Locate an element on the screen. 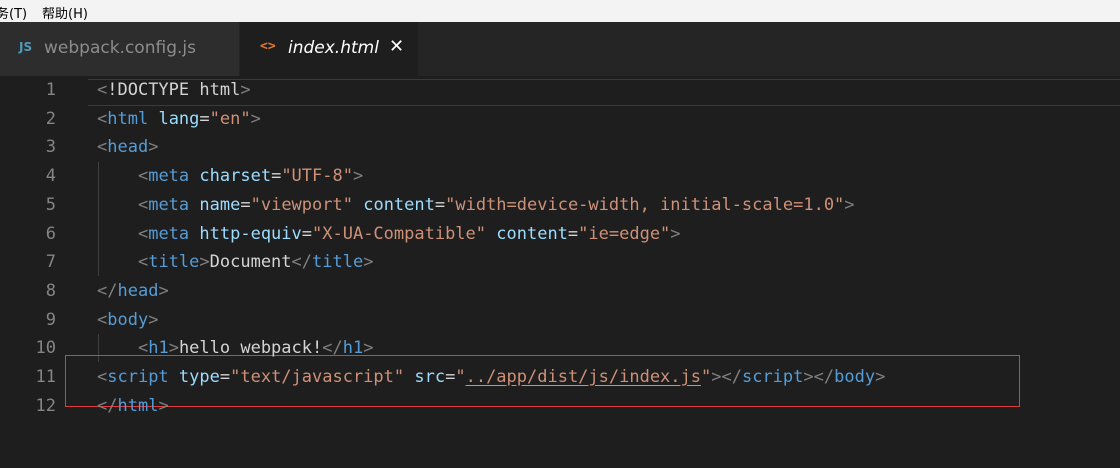 The image size is (1120, 468). code-text: <head> is located at coordinates (127, 147).